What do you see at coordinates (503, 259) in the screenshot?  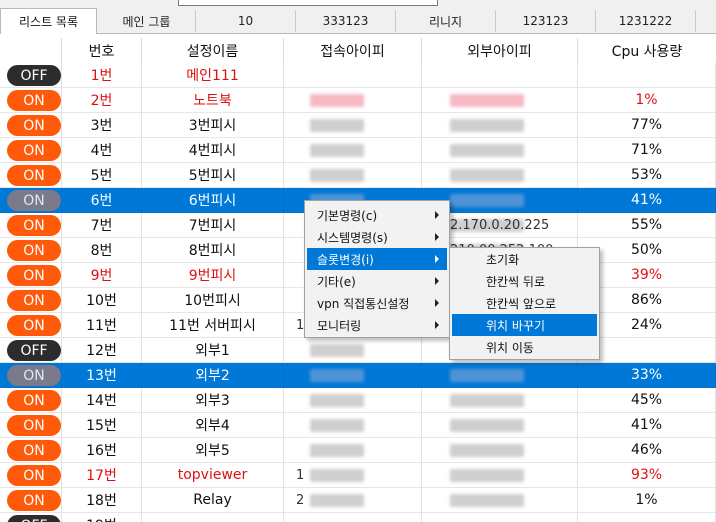 I see `menu-item-label: 초기화` at bounding box center [503, 259].